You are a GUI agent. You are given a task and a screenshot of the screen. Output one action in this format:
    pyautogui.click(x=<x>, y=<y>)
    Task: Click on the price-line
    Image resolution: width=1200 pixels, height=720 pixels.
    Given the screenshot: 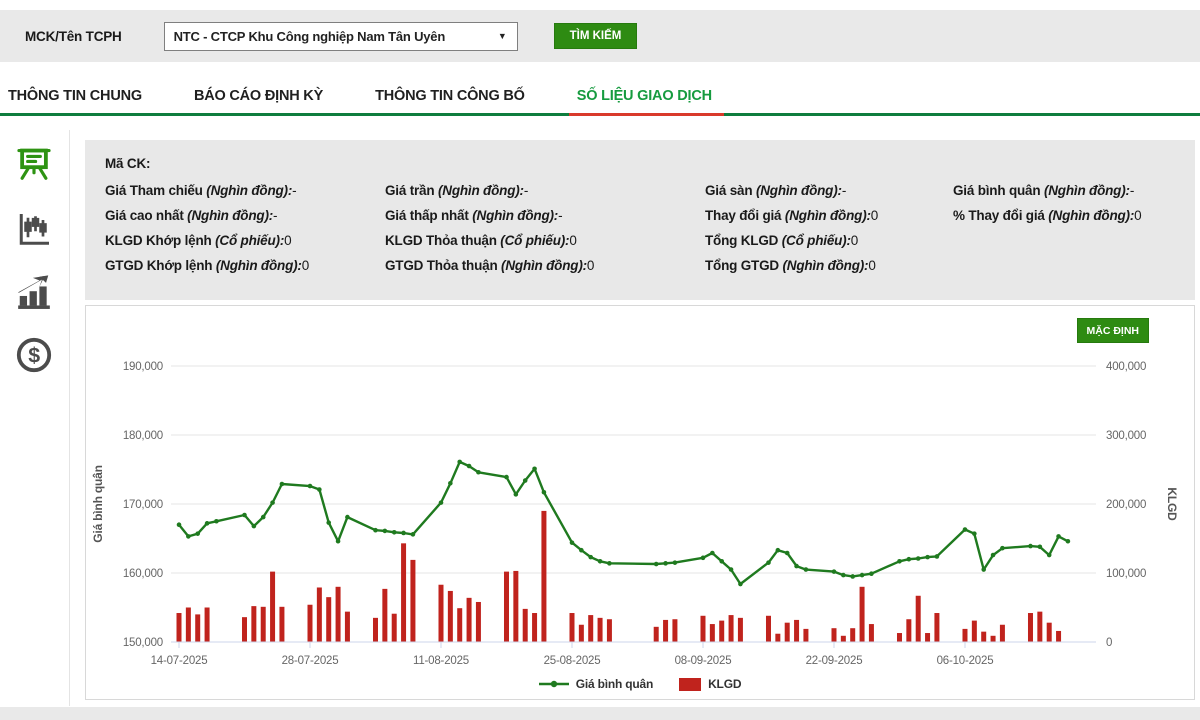 What is the action you would take?
    pyautogui.click(x=623, y=523)
    